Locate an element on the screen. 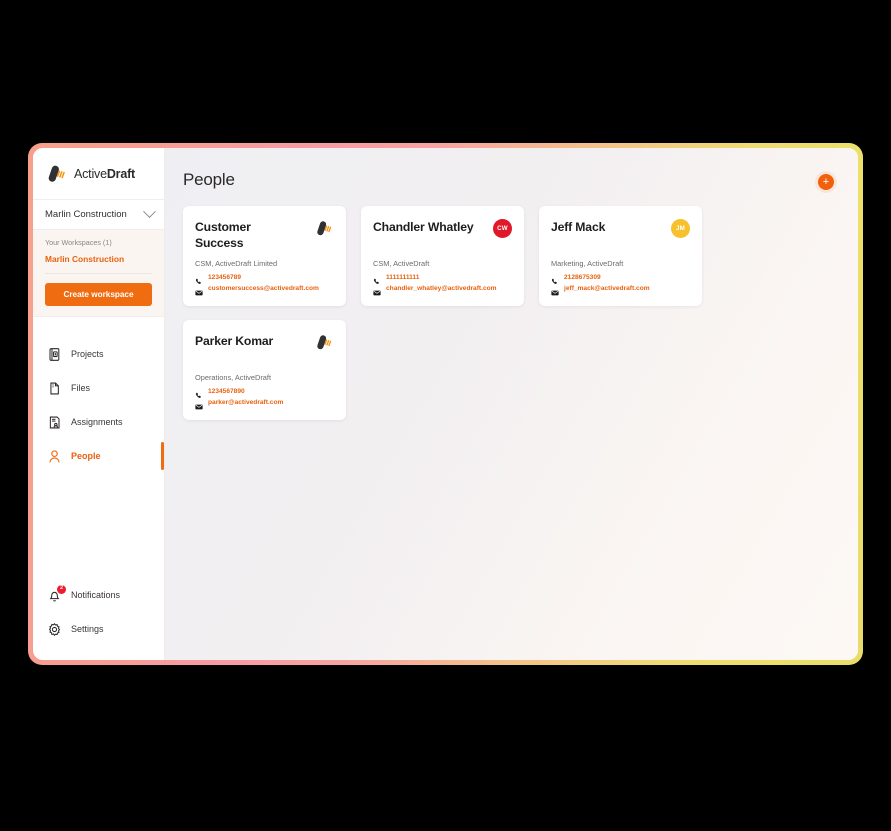  sidebar-bottom-nav: 2 Notifications Settings is located at coordinates (98, 619).